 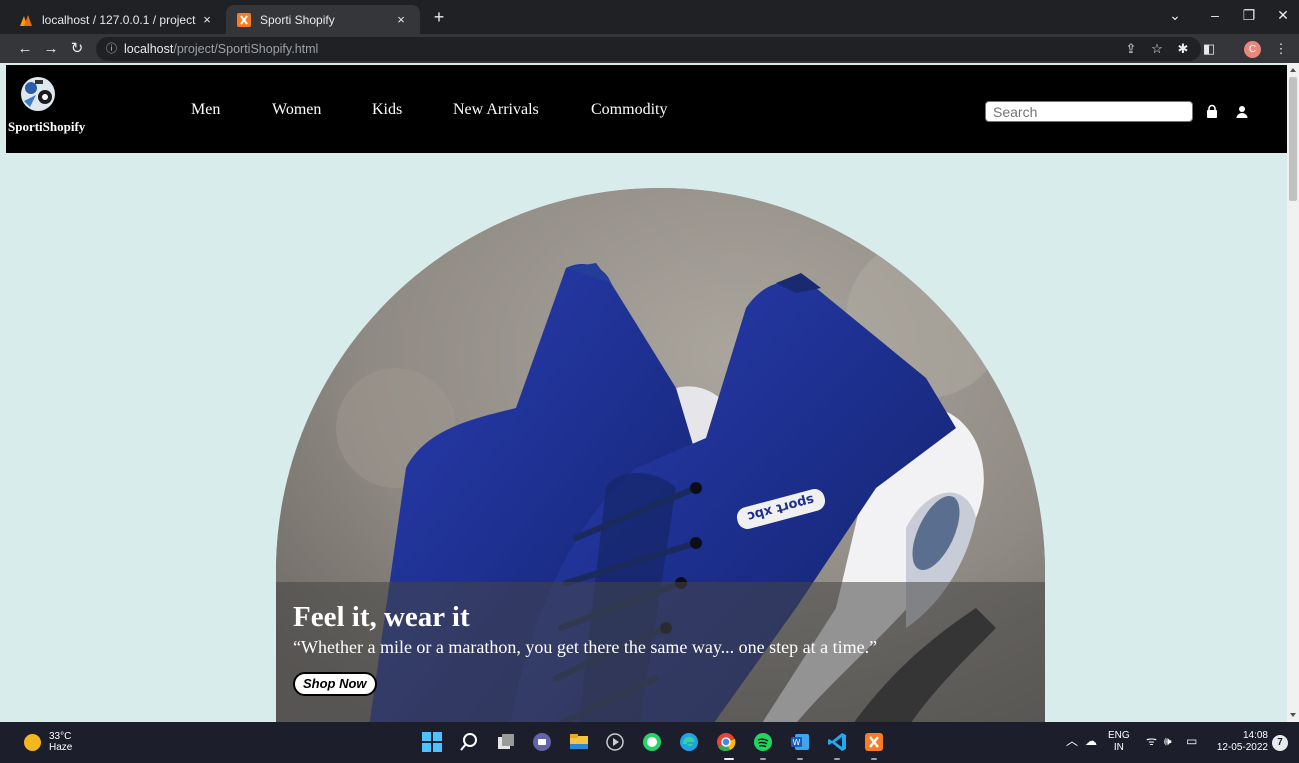 I want to click on shopping-bag-icon, so click(x=1212, y=112).